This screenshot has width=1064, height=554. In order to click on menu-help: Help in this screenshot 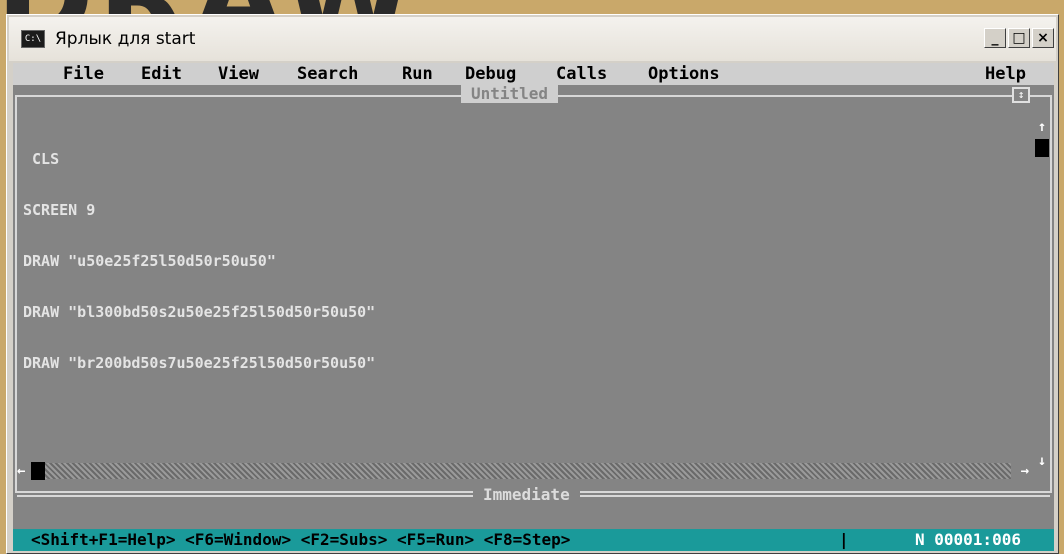, I will do `click(1005, 74)`.